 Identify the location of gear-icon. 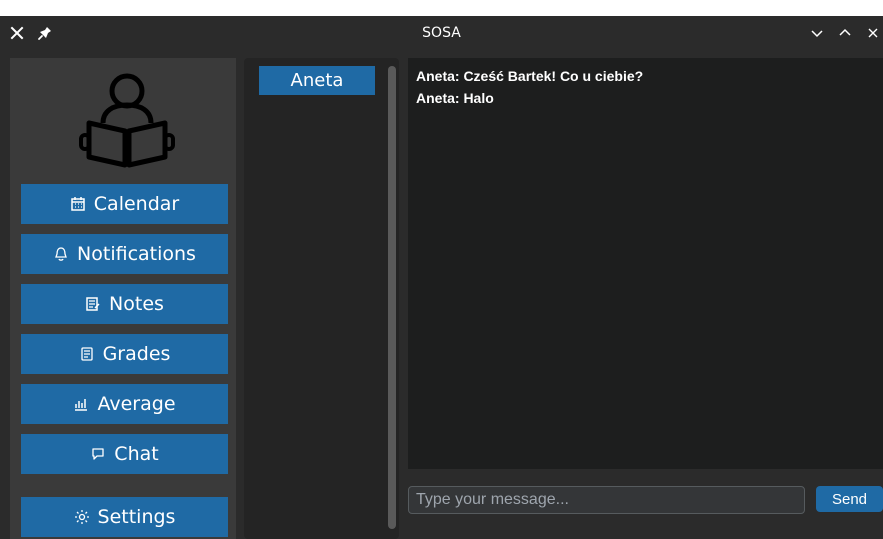
(81, 517).